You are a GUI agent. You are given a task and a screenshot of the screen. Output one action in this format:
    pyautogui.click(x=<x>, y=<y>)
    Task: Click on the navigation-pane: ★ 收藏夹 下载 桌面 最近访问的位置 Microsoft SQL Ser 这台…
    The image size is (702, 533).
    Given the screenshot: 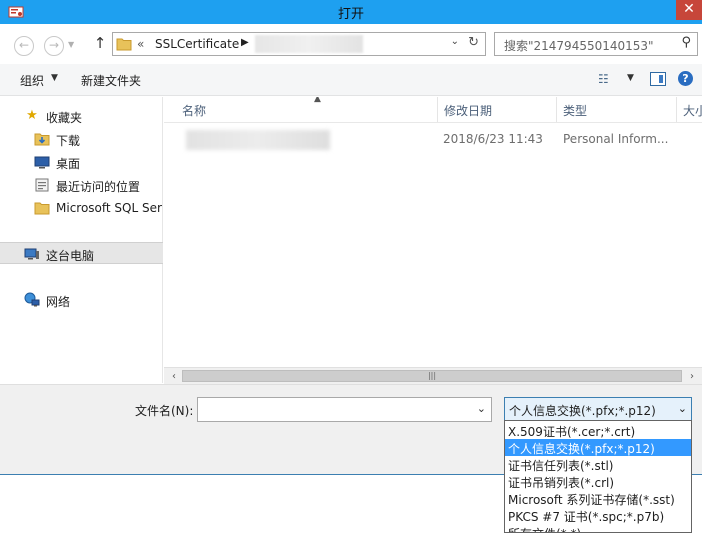 What is the action you would take?
    pyautogui.click(x=81, y=240)
    